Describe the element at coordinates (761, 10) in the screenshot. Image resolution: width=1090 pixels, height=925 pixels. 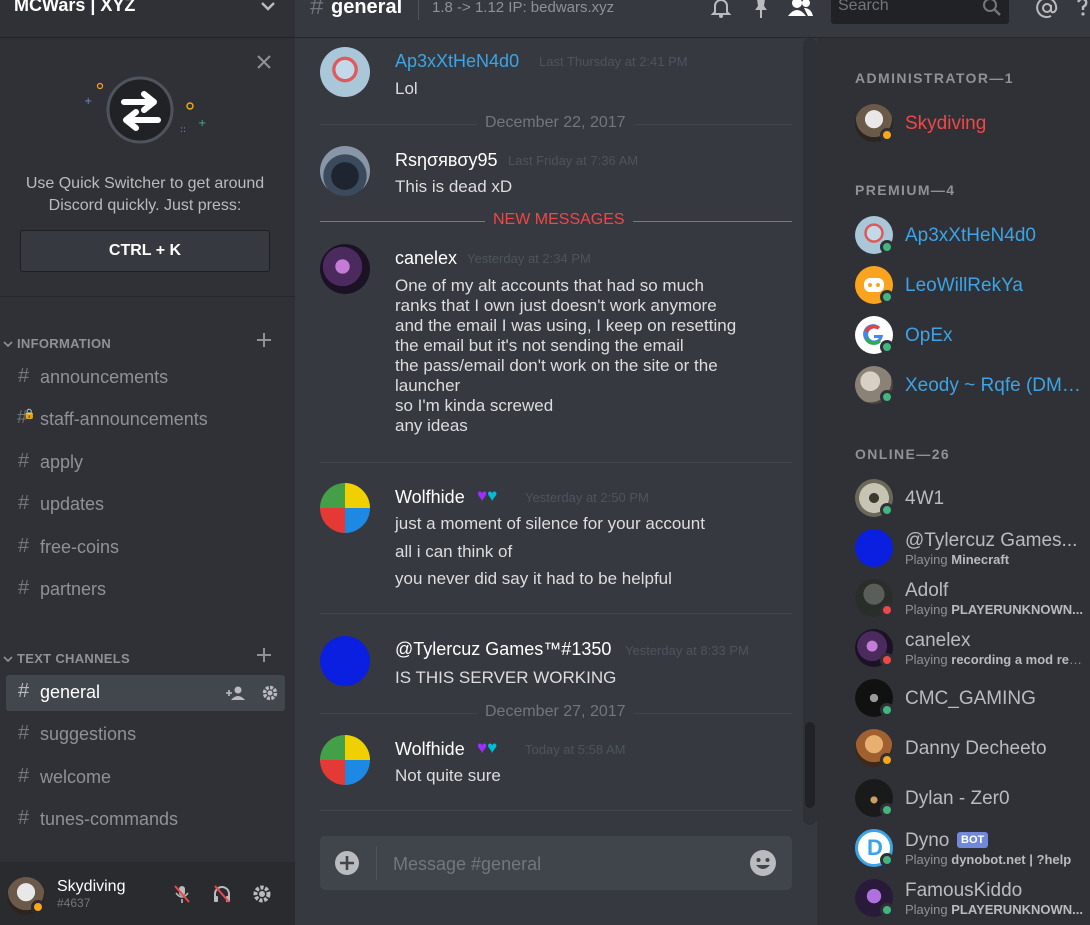
I see `pin-icon` at that location.